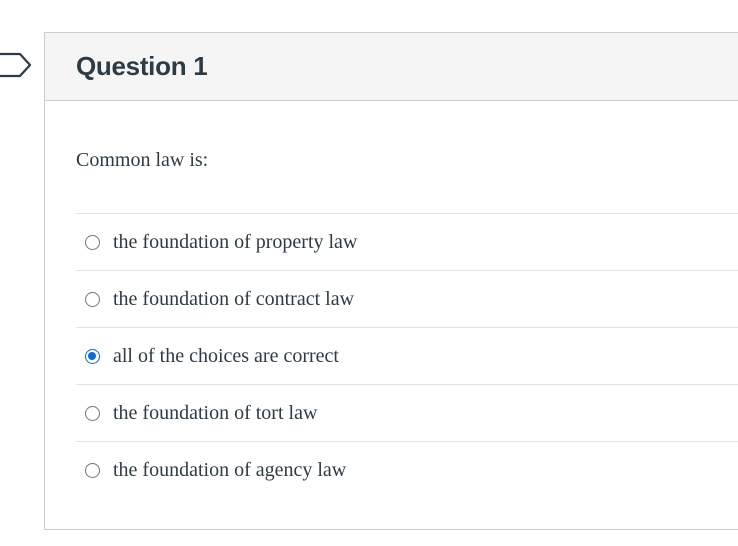 The image size is (738, 546). I want to click on question-text: Common law is:, so click(142, 160).